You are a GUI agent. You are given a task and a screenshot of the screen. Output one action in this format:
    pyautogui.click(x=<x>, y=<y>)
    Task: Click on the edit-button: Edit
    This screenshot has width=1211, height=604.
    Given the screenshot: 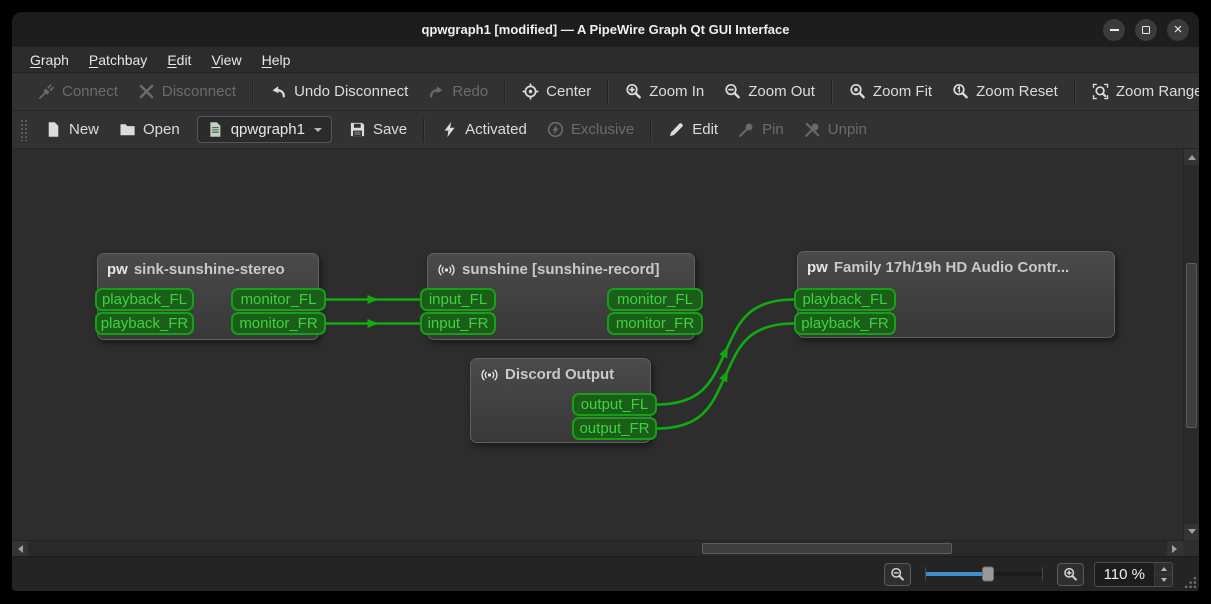 What is the action you would take?
    pyautogui.click(x=693, y=129)
    